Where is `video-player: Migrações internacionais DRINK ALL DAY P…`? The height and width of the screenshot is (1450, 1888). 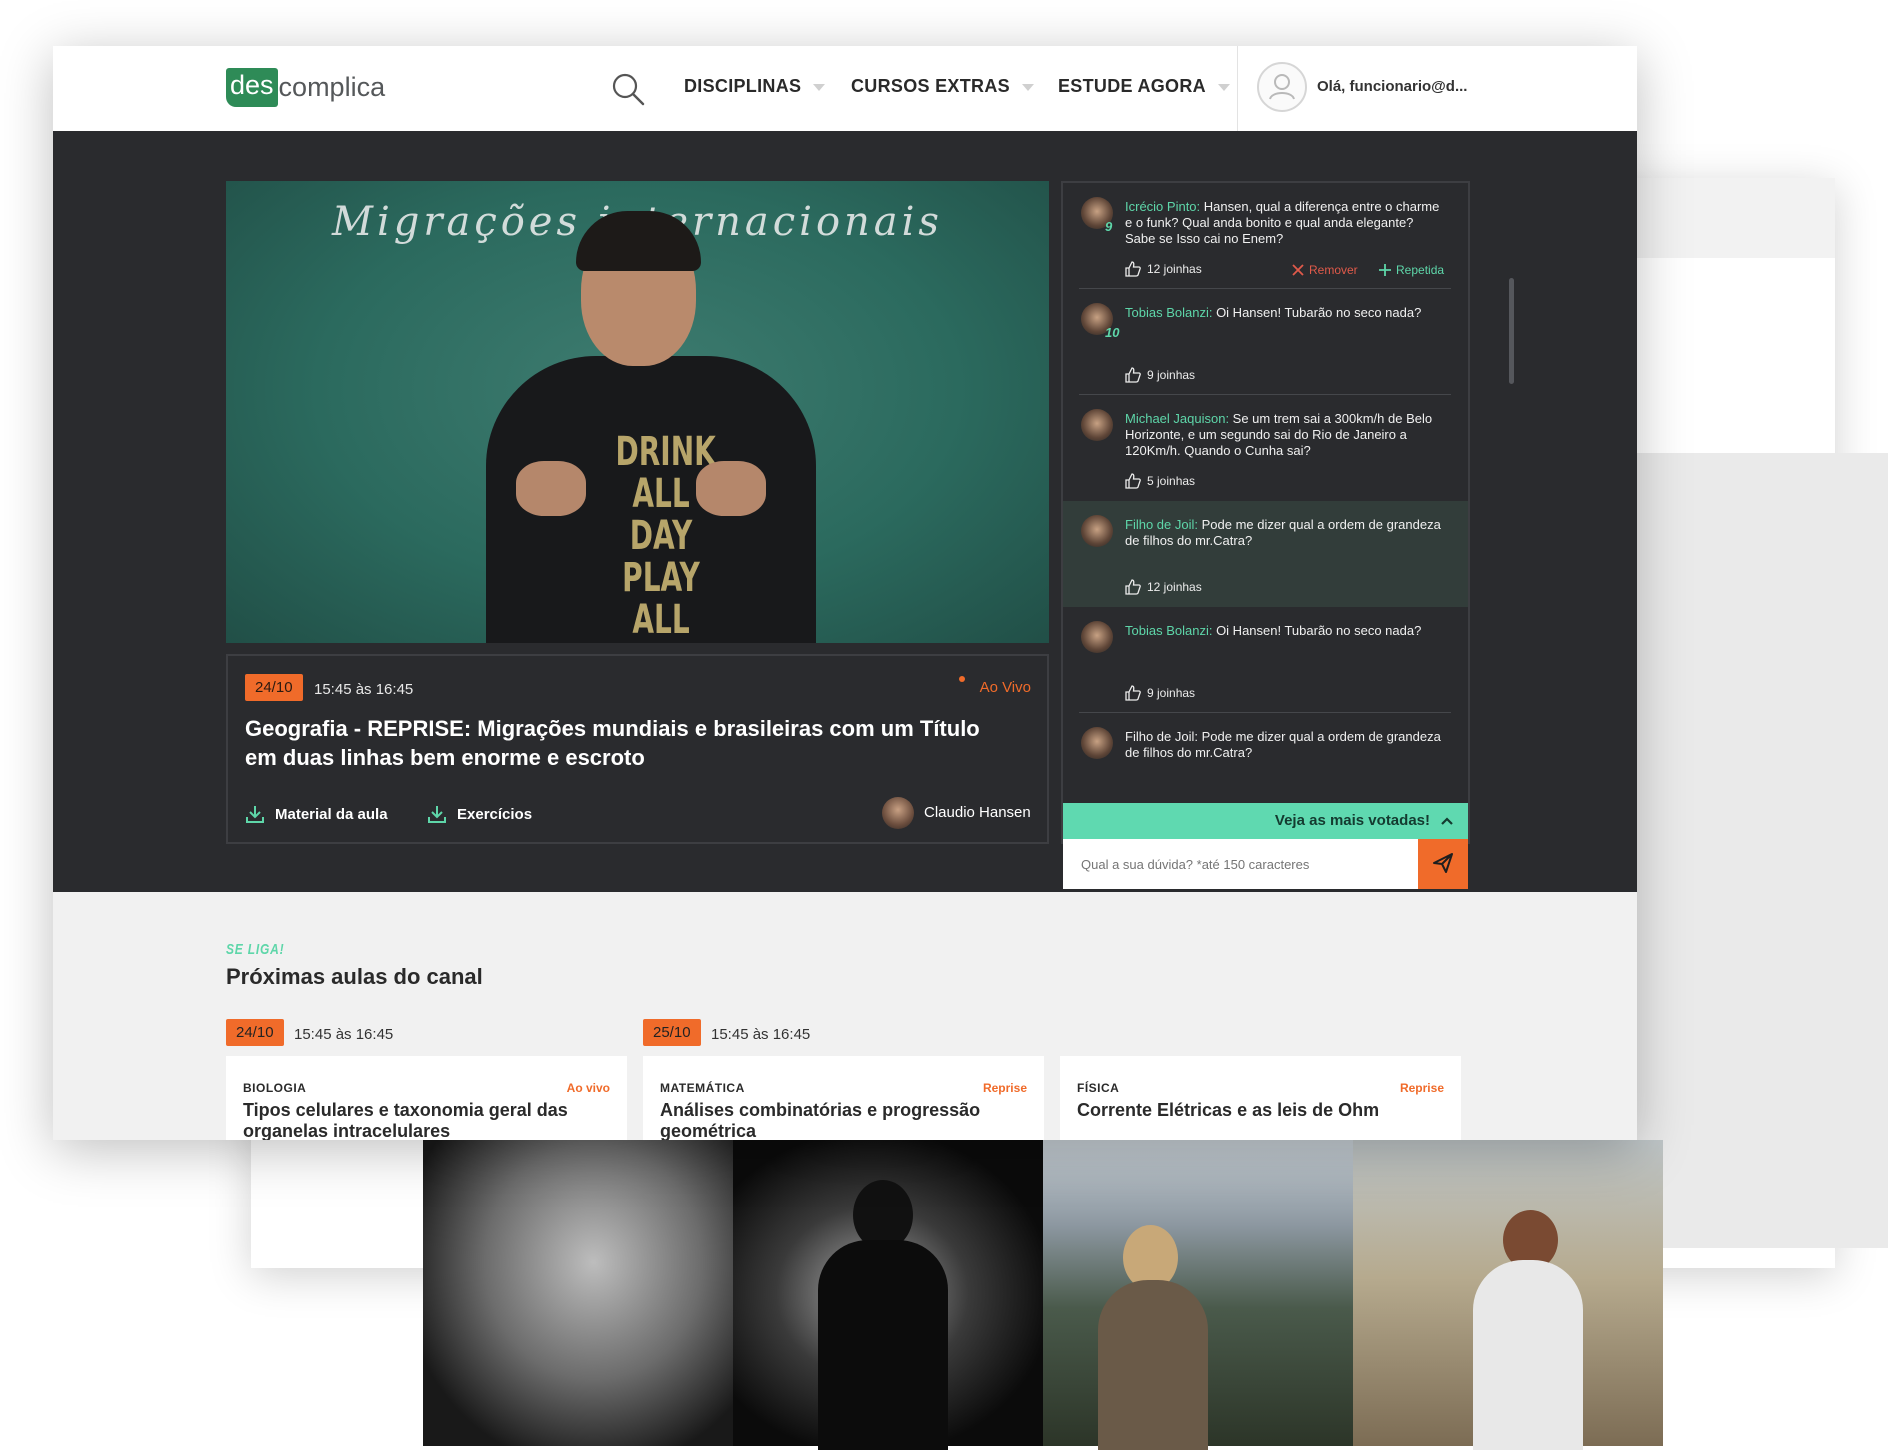 video-player: Migrações internacionais DRINK ALL DAY P… is located at coordinates (637, 412).